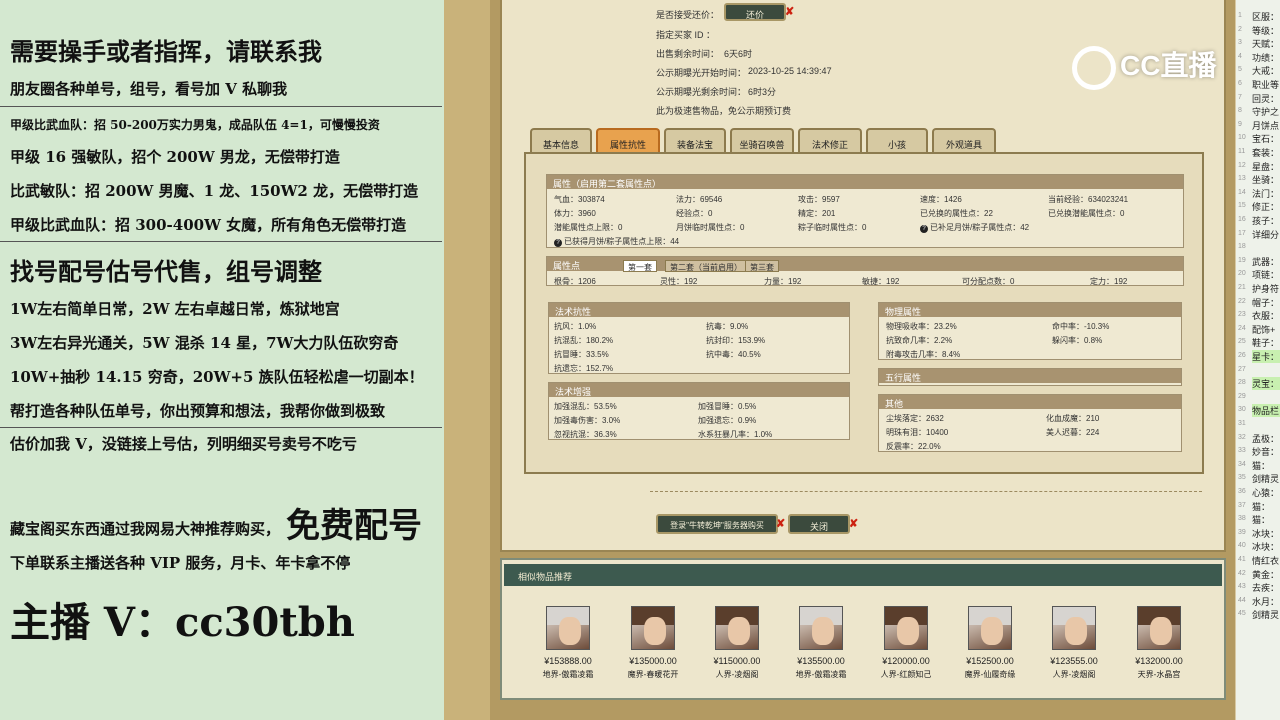 This screenshot has width=1280, height=720. Describe the element at coordinates (1242, 274) in the screenshot. I see `row-number: 20` at that location.